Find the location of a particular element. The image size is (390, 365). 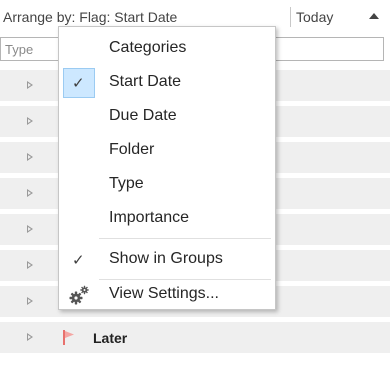

menu-item-label: Type is located at coordinates (126, 183).